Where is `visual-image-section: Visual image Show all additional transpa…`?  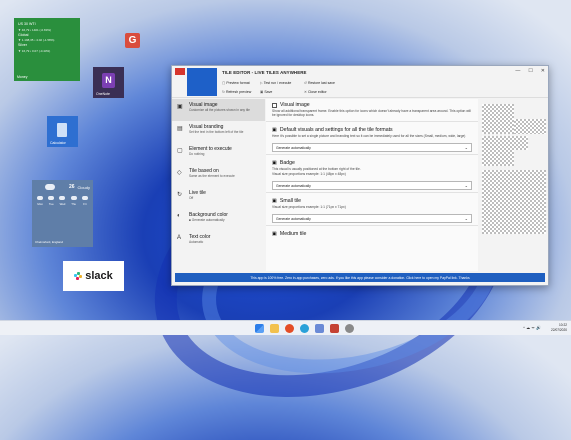
visual-image-section: Visual image Show all additional transpa… is located at coordinates (372, 109).